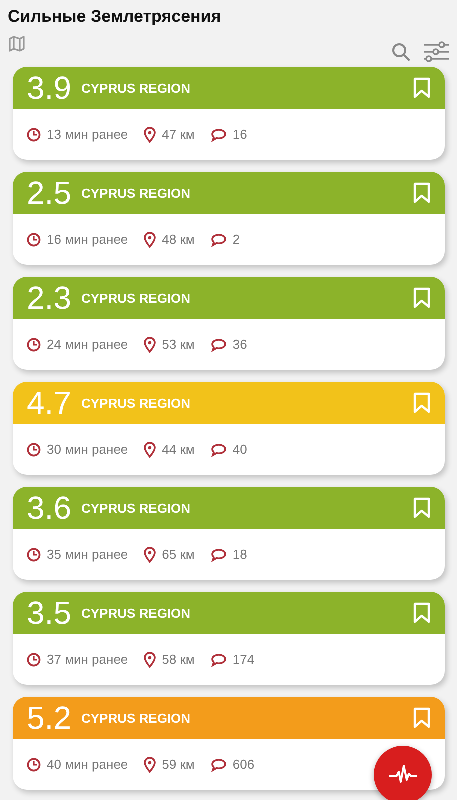 The height and width of the screenshot is (800, 457). Describe the element at coordinates (229, 743) in the screenshot. I see `quake-card: 5.2 CYPRUS REGION 40 мин ранее 59 км 606` at that location.